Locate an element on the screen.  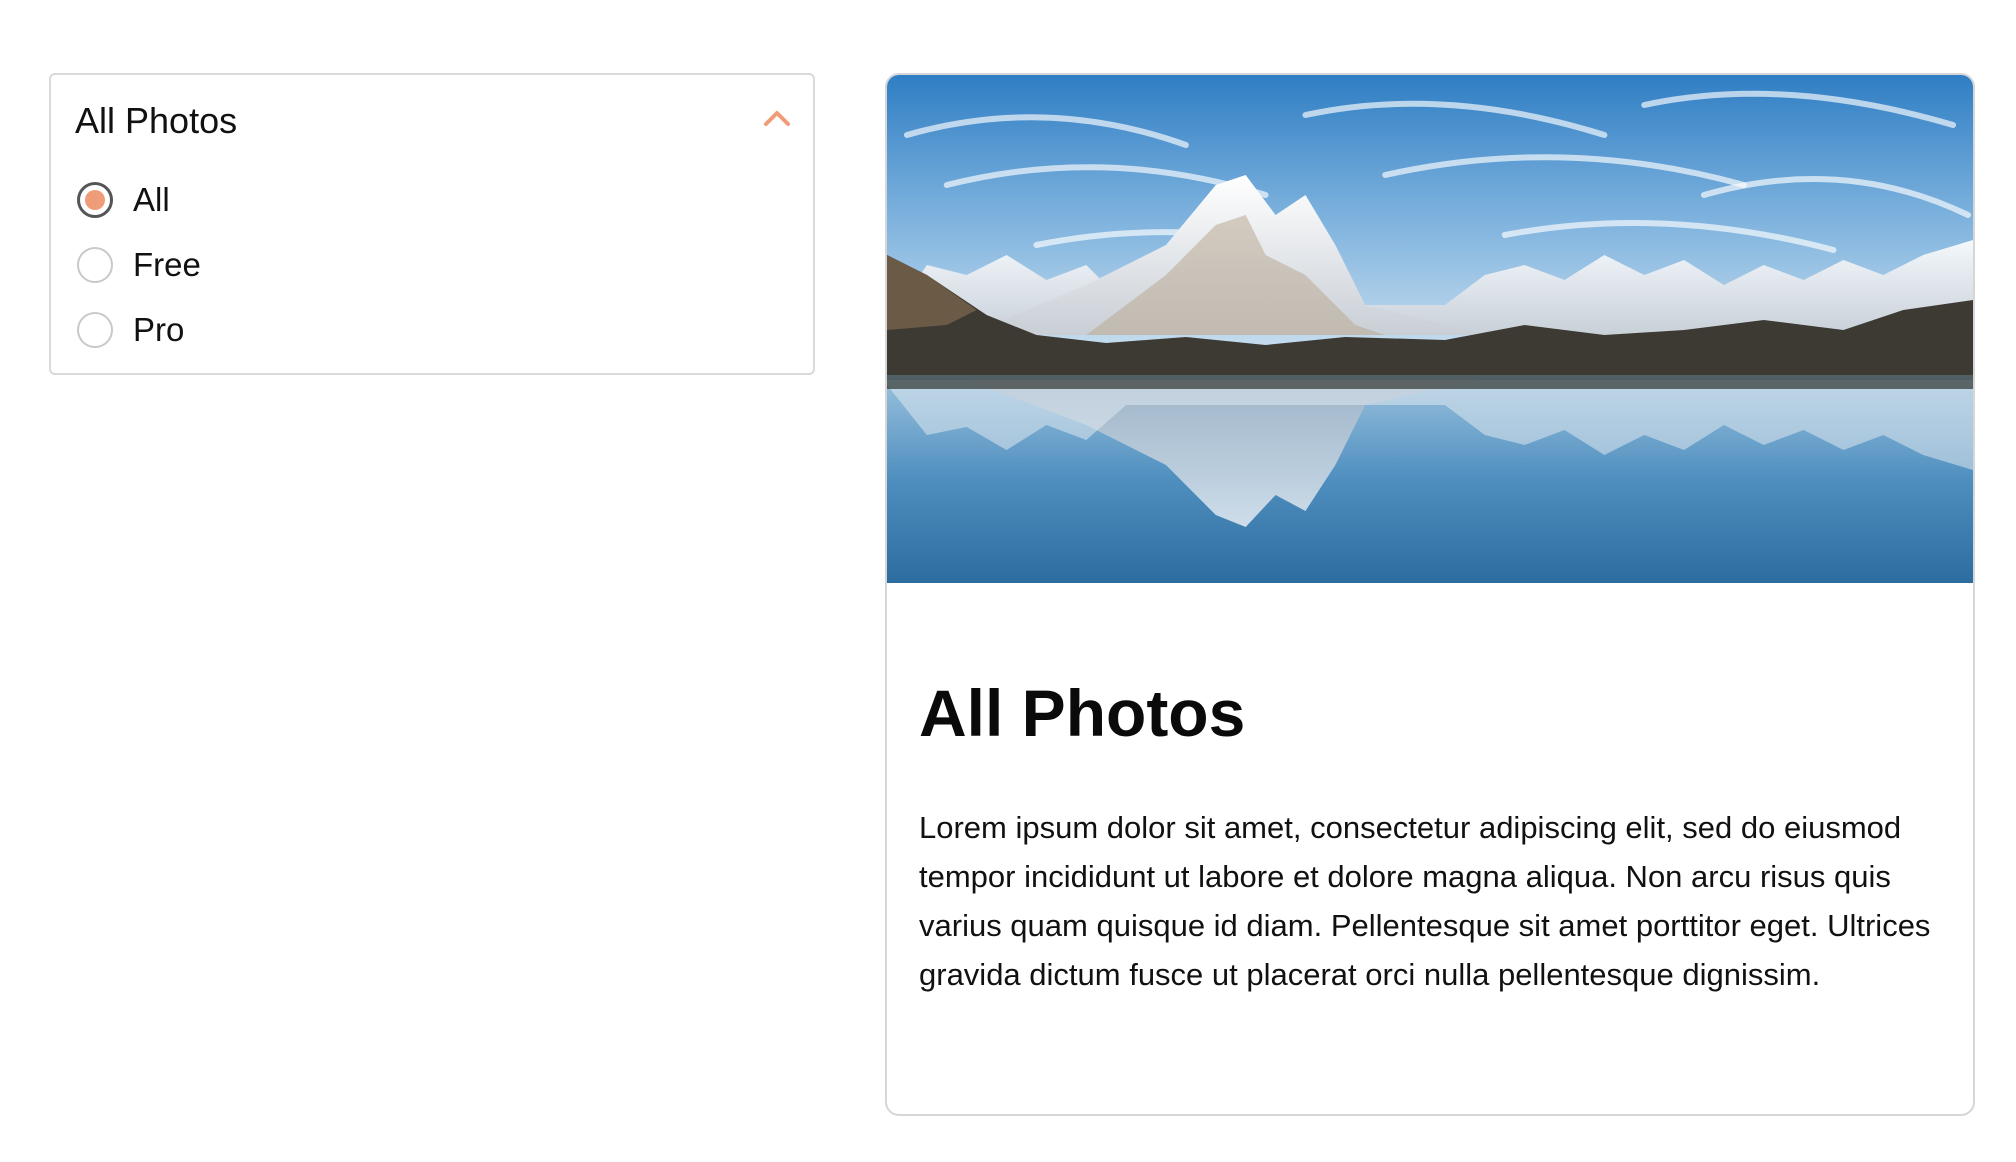
radio-group: All Free Pro is located at coordinates (139, 272).